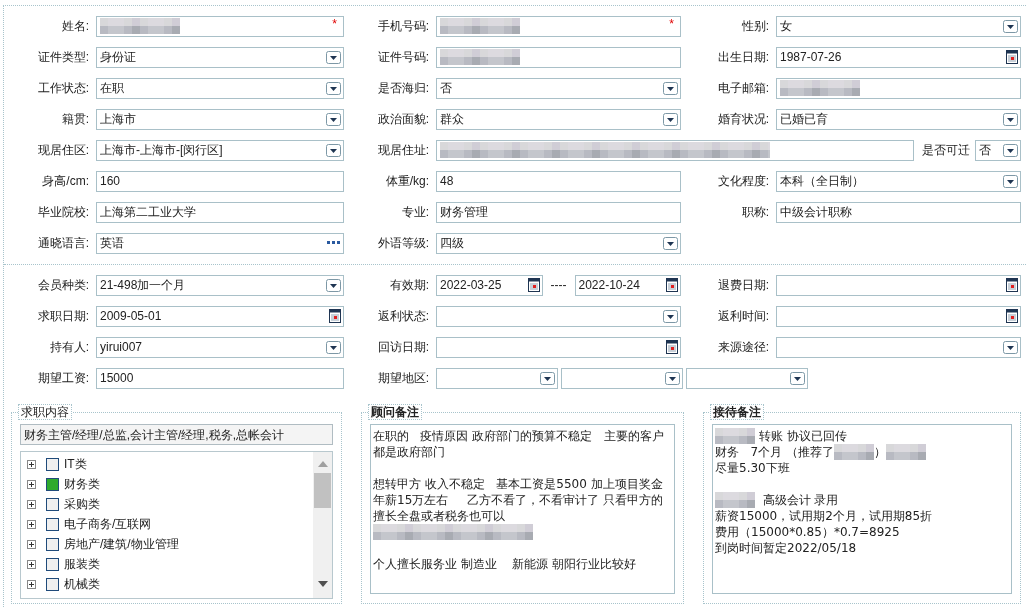  I want to click on dropdown: 上海市, so click(220, 119).